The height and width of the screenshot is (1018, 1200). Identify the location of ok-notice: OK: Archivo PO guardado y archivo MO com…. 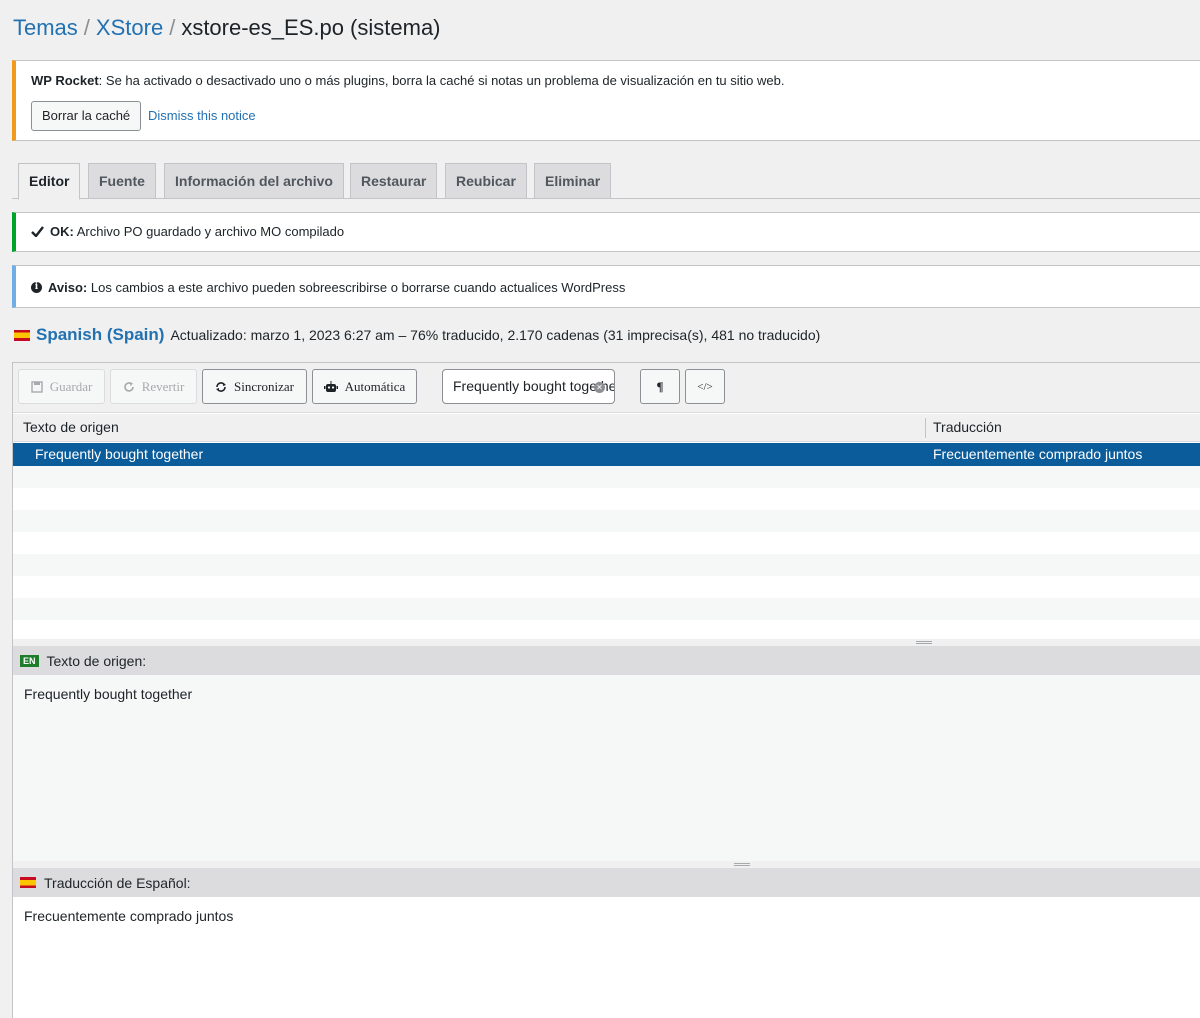
(606, 232).